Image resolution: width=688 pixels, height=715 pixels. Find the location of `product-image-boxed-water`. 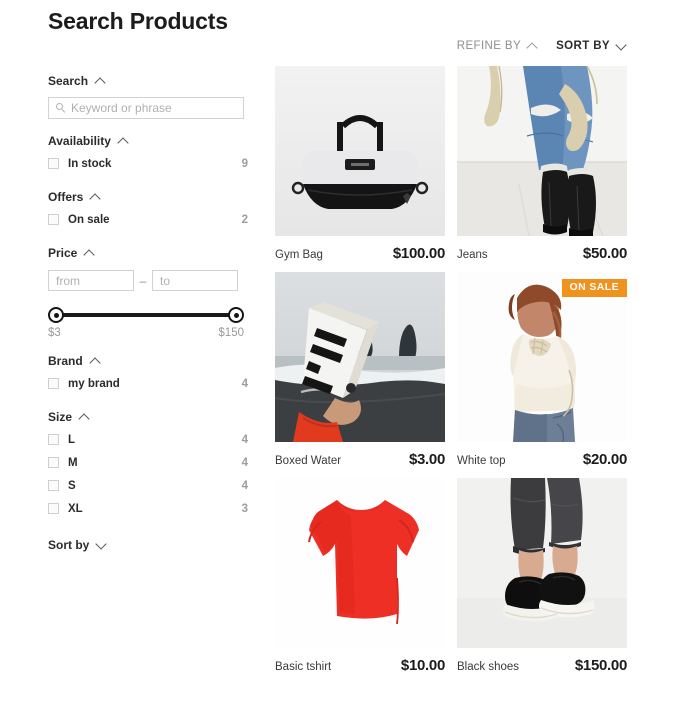

product-image-boxed-water is located at coordinates (360, 357).